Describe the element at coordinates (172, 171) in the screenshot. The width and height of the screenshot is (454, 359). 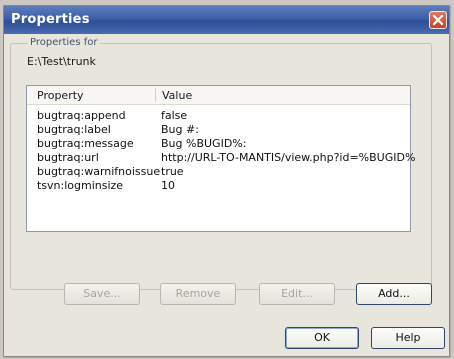
I see `property-value: true` at that location.